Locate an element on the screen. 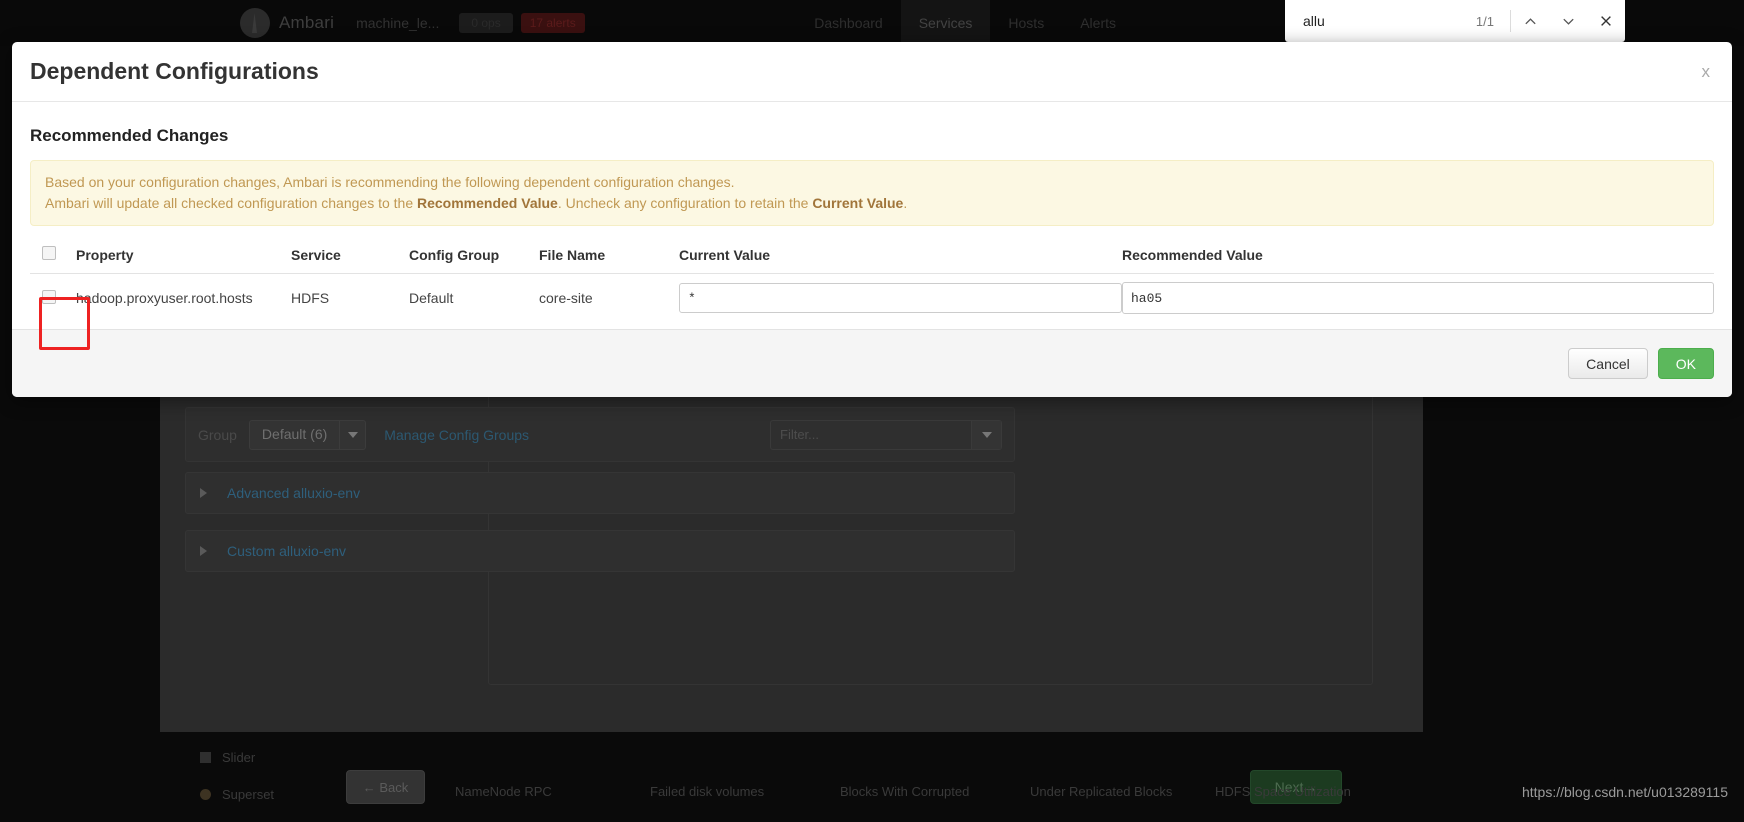 Image resolution: width=1744 pixels, height=822 pixels. metric-label-namenode-rpc: NameNode RPC is located at coordinates (503, 791).